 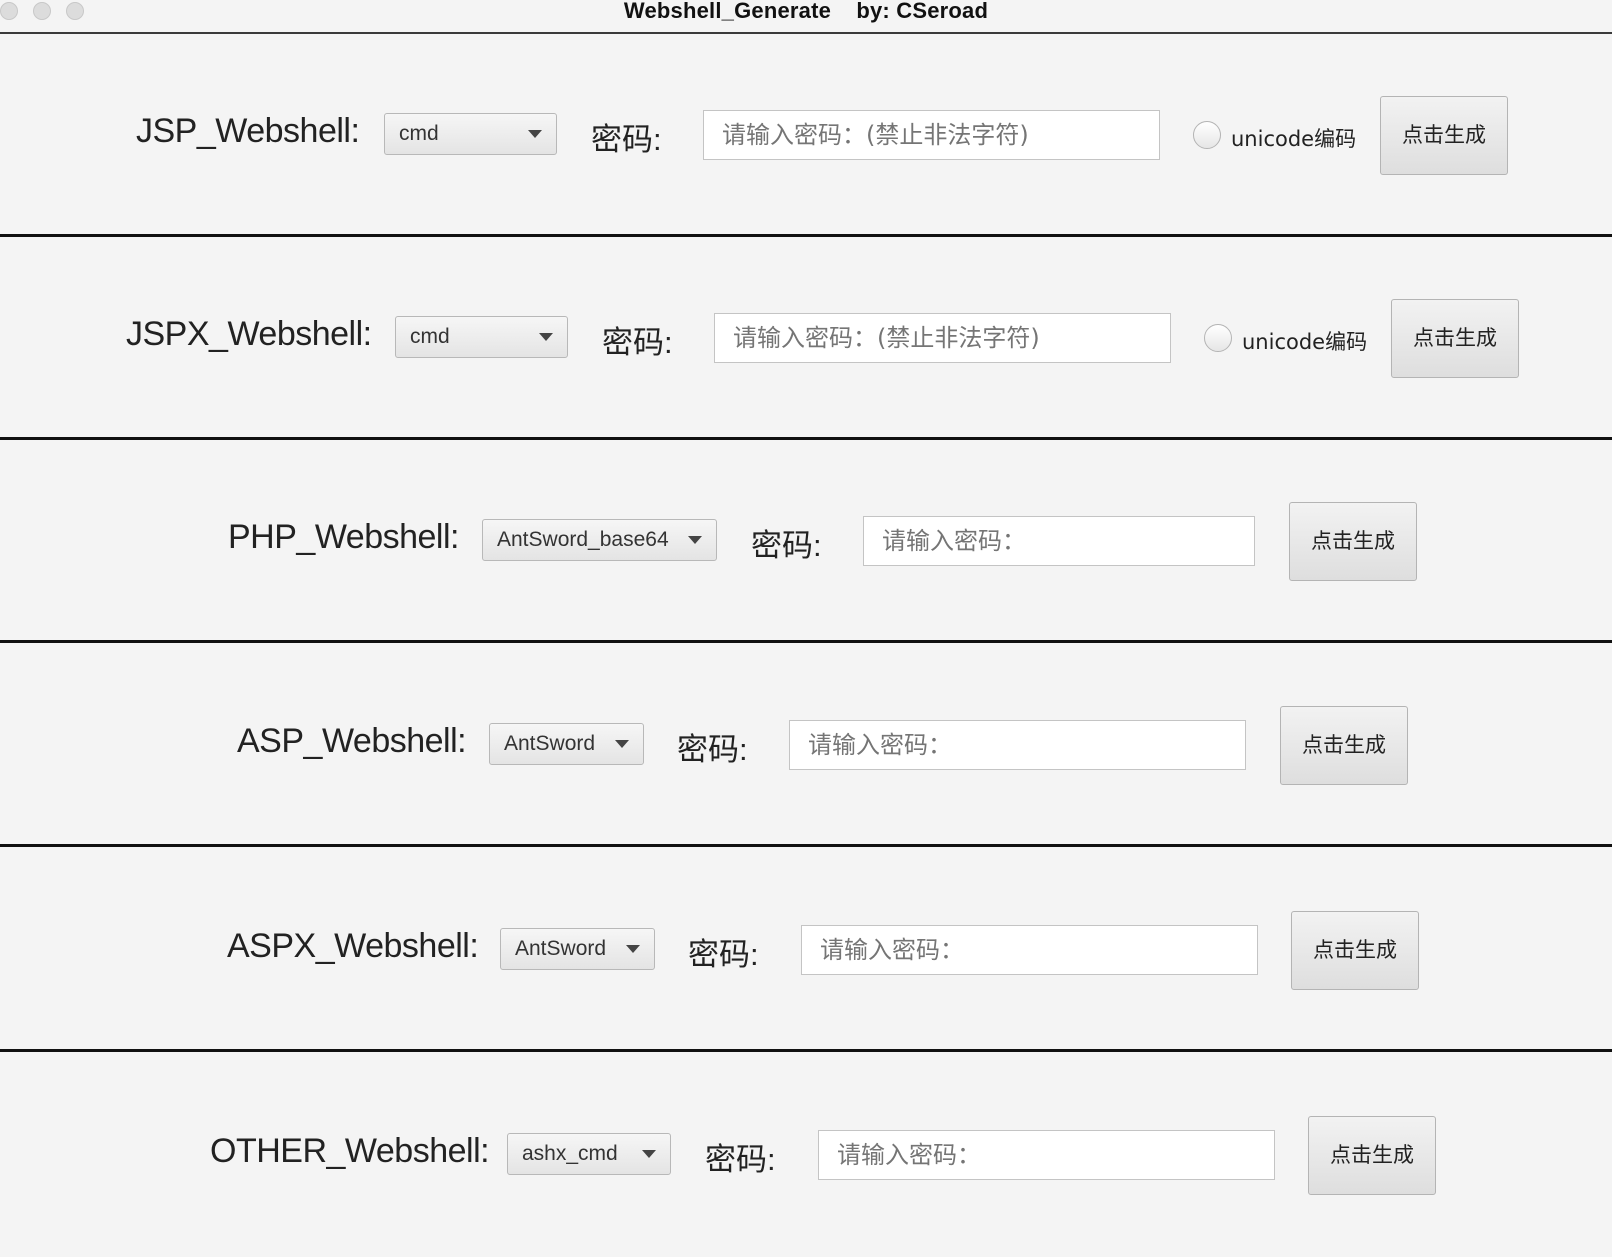 What do you see at coordinates (350, 1151) in the screenshot?
I see `other-webshell-label: OTHER_Webshell:` at bounding box center [350, 1151].